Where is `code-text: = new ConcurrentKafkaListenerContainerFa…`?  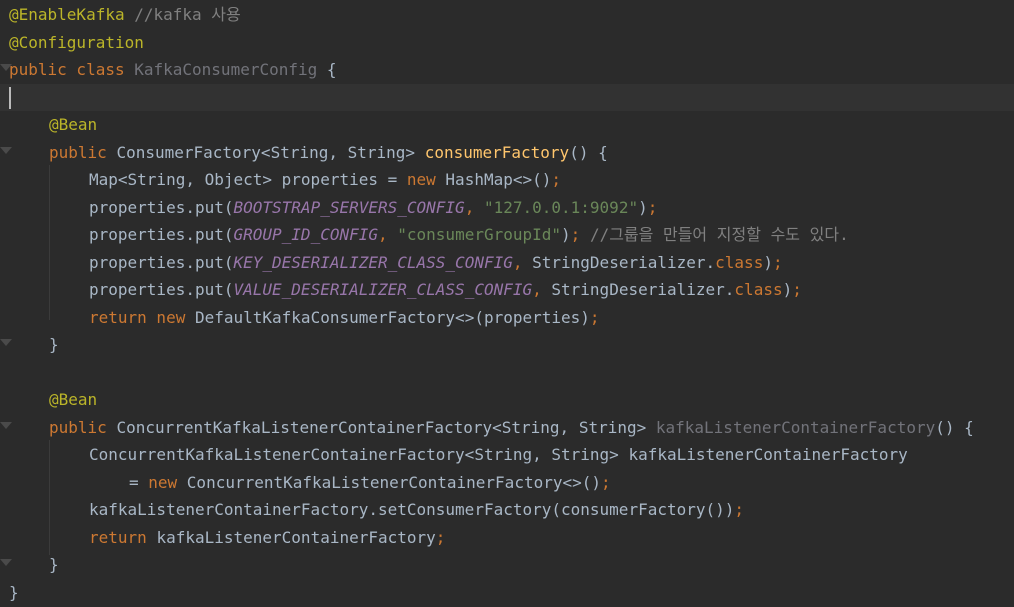
code-text: = new ConcurrentKafkaListenerContainerFa… is located at coordinates (370, 483).